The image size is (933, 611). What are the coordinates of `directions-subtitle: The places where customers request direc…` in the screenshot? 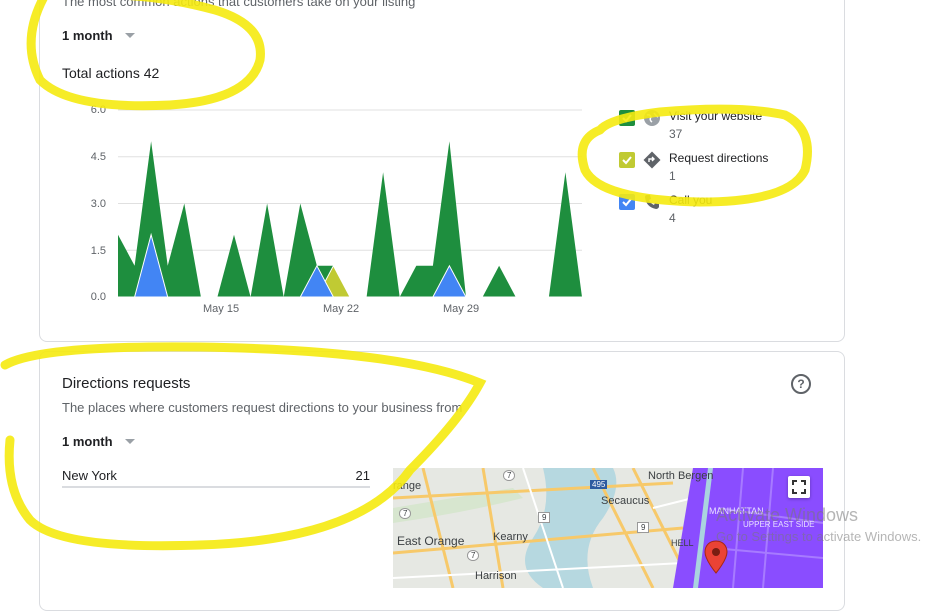 It's located at (262, 407).